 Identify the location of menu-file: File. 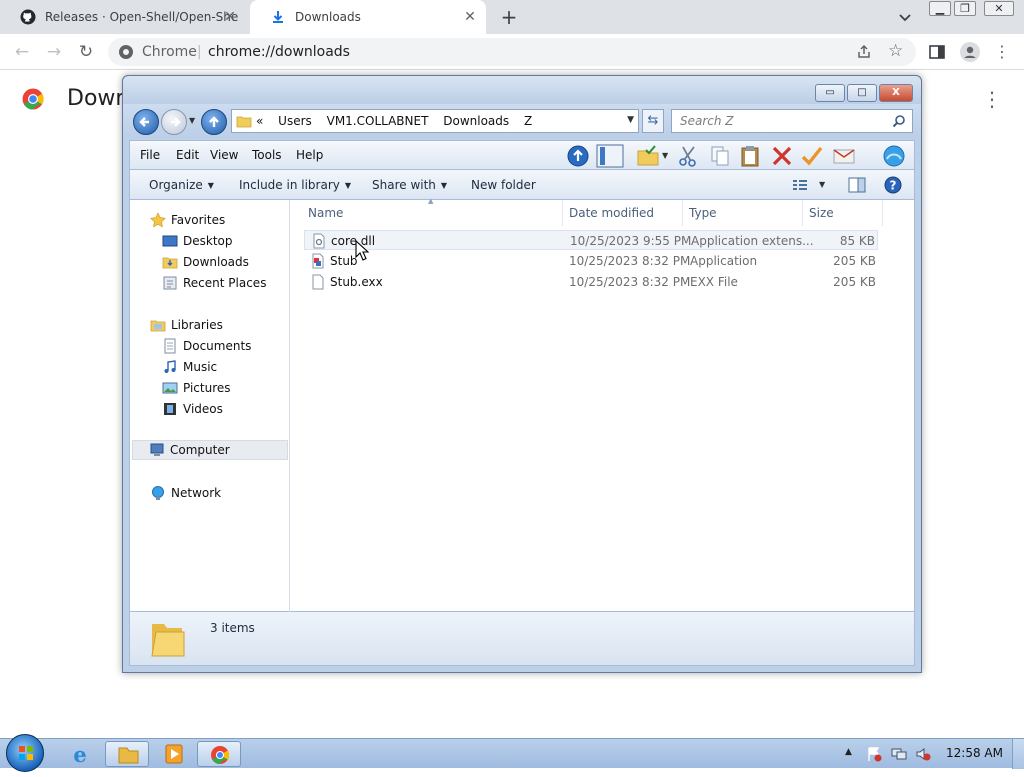
(150, 155).